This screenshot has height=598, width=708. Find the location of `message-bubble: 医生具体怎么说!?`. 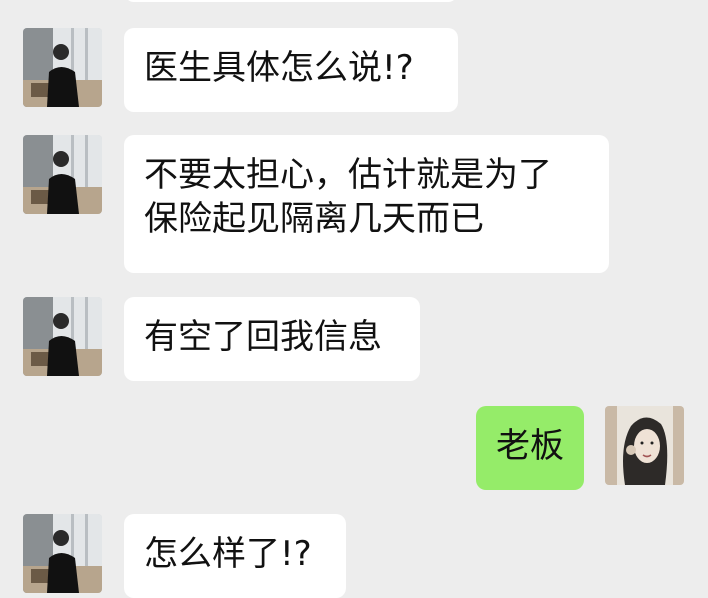

message-bubble: 医生具体怎么说!? is located at coordinates (291, 70).